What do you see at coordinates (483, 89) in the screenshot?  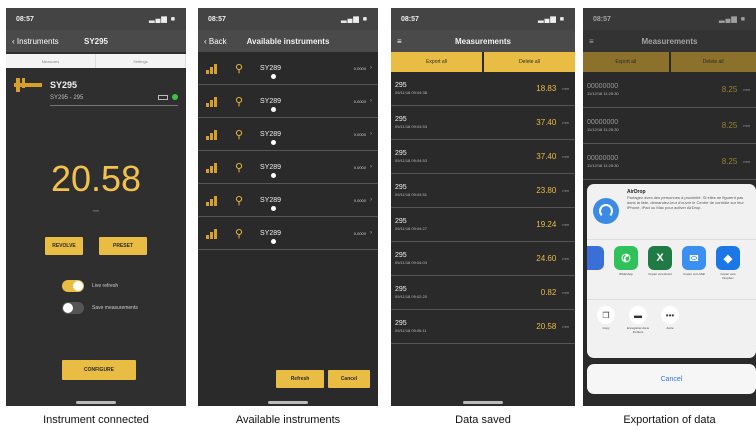 I see `measurement-row: 295 09/11/18 09:04:38 18.83 mm` at bounding box center [483, 89].